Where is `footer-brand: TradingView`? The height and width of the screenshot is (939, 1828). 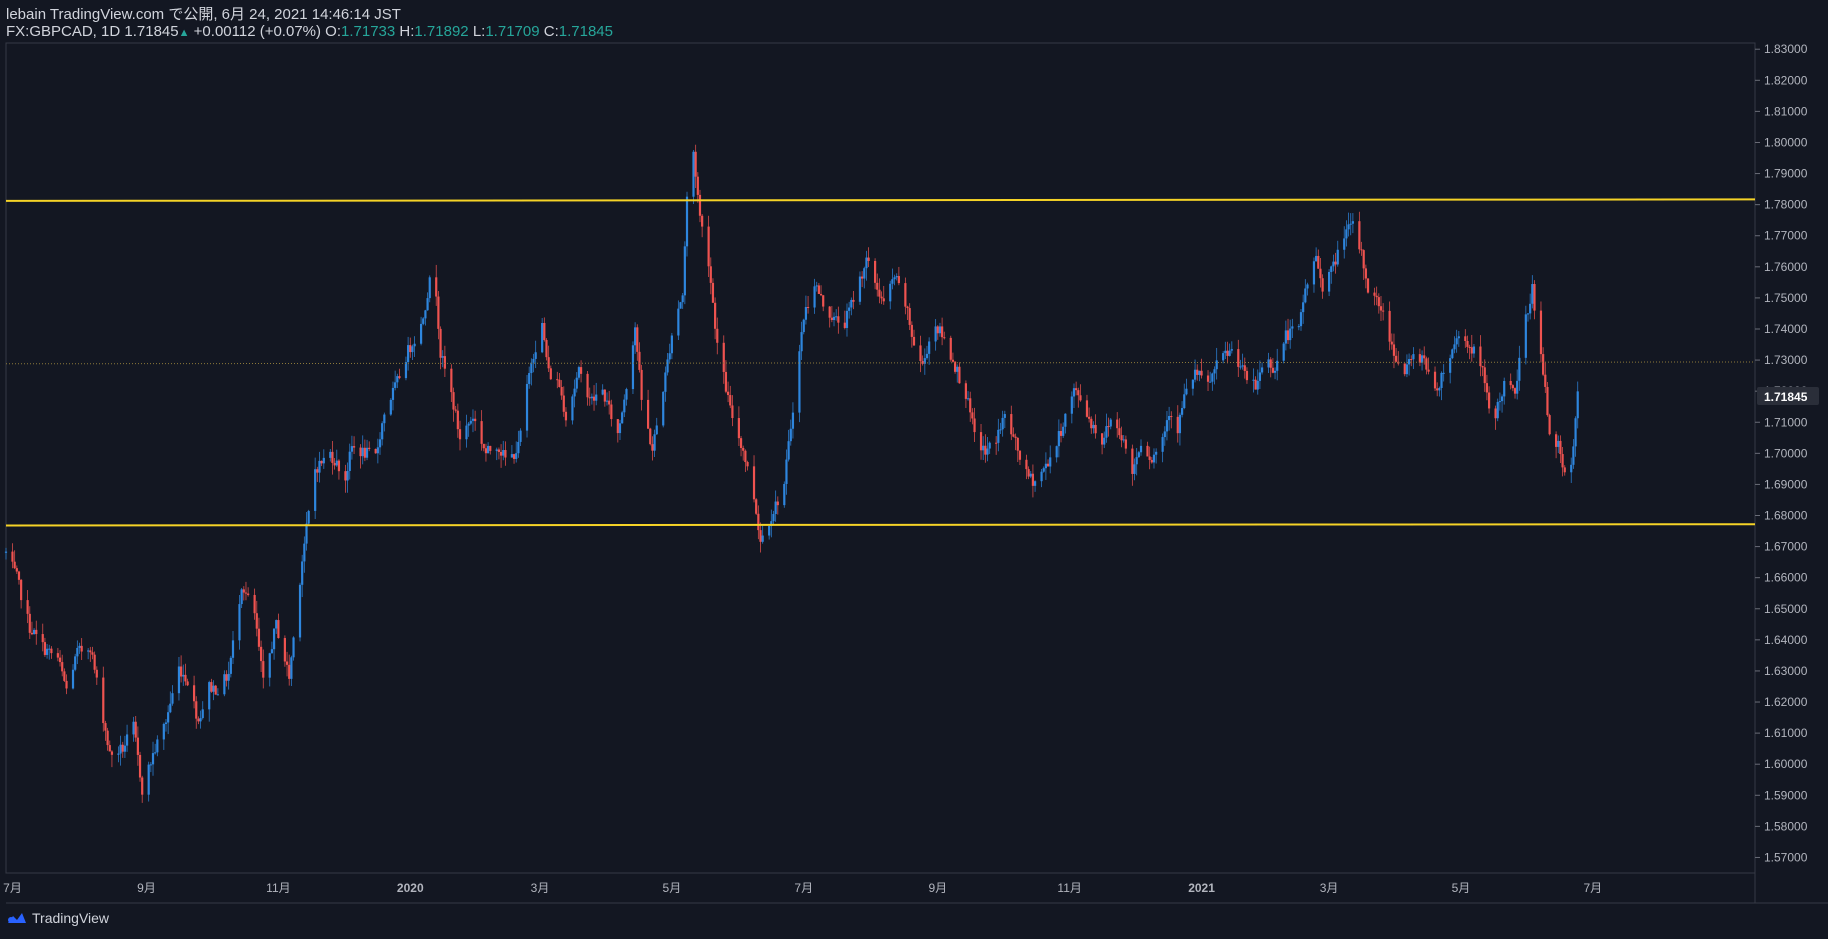
footer-brand: TradingView is located at coordinates (57, 918).